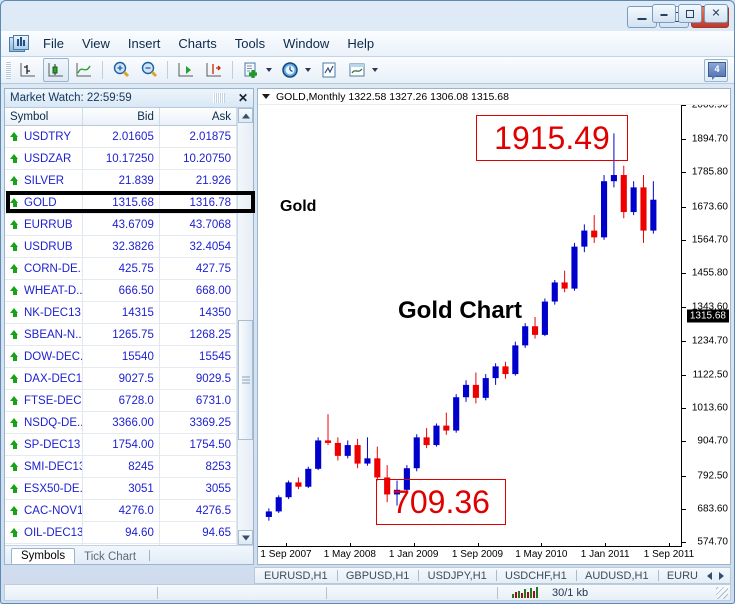  Describe the element at coordinates (121, 70) in the screenshot. I see `zoom-in-icon` at that location.